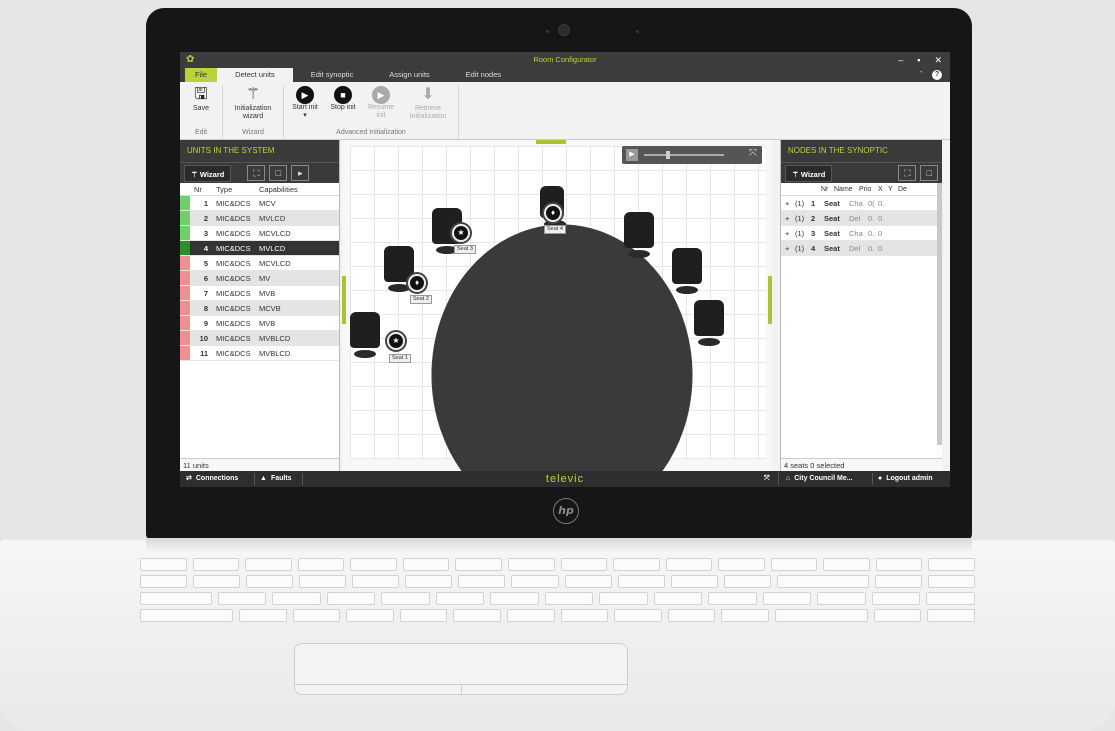  Describe the element at coordinates (767, 479) in the screenshot. I see `fit-screen-button: ⤧` at that location.